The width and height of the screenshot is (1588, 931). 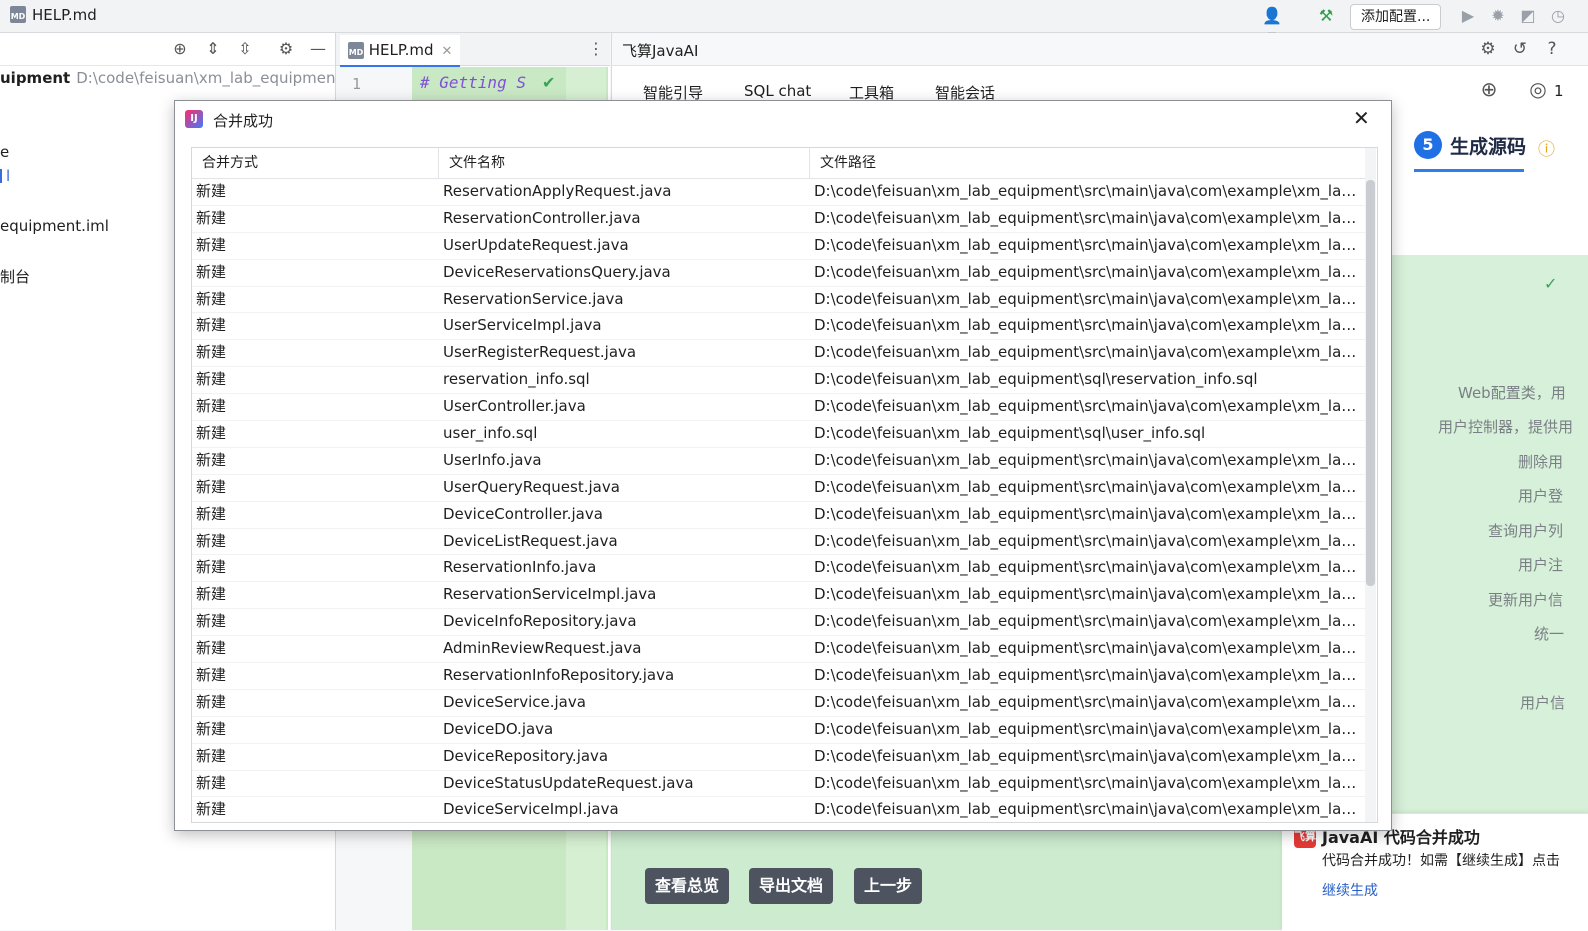 What do you see at coordinates (356, 50) in the screenshot?
I see `markdown-file-icon: MD` at bounding box center [356, 50].